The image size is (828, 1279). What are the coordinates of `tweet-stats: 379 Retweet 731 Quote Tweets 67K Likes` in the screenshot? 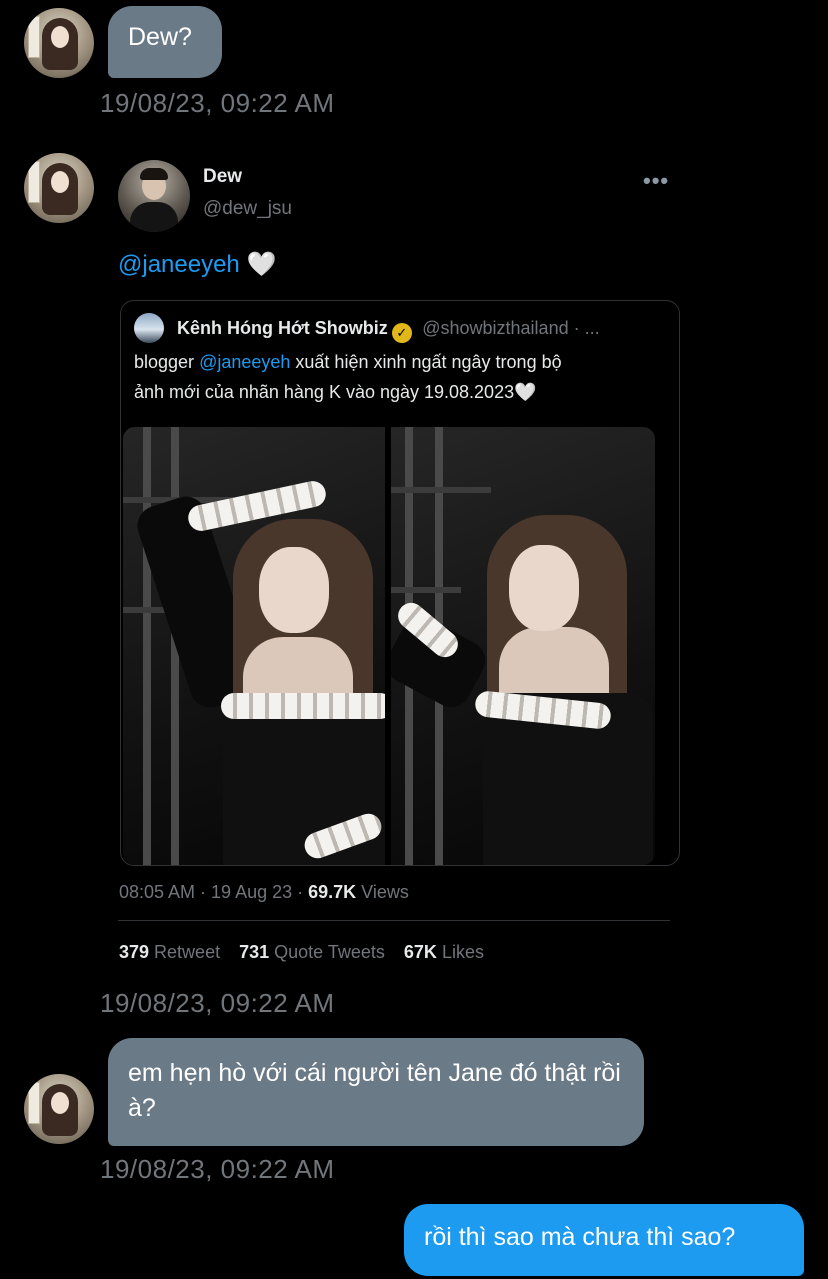 It's located at (301, 952).